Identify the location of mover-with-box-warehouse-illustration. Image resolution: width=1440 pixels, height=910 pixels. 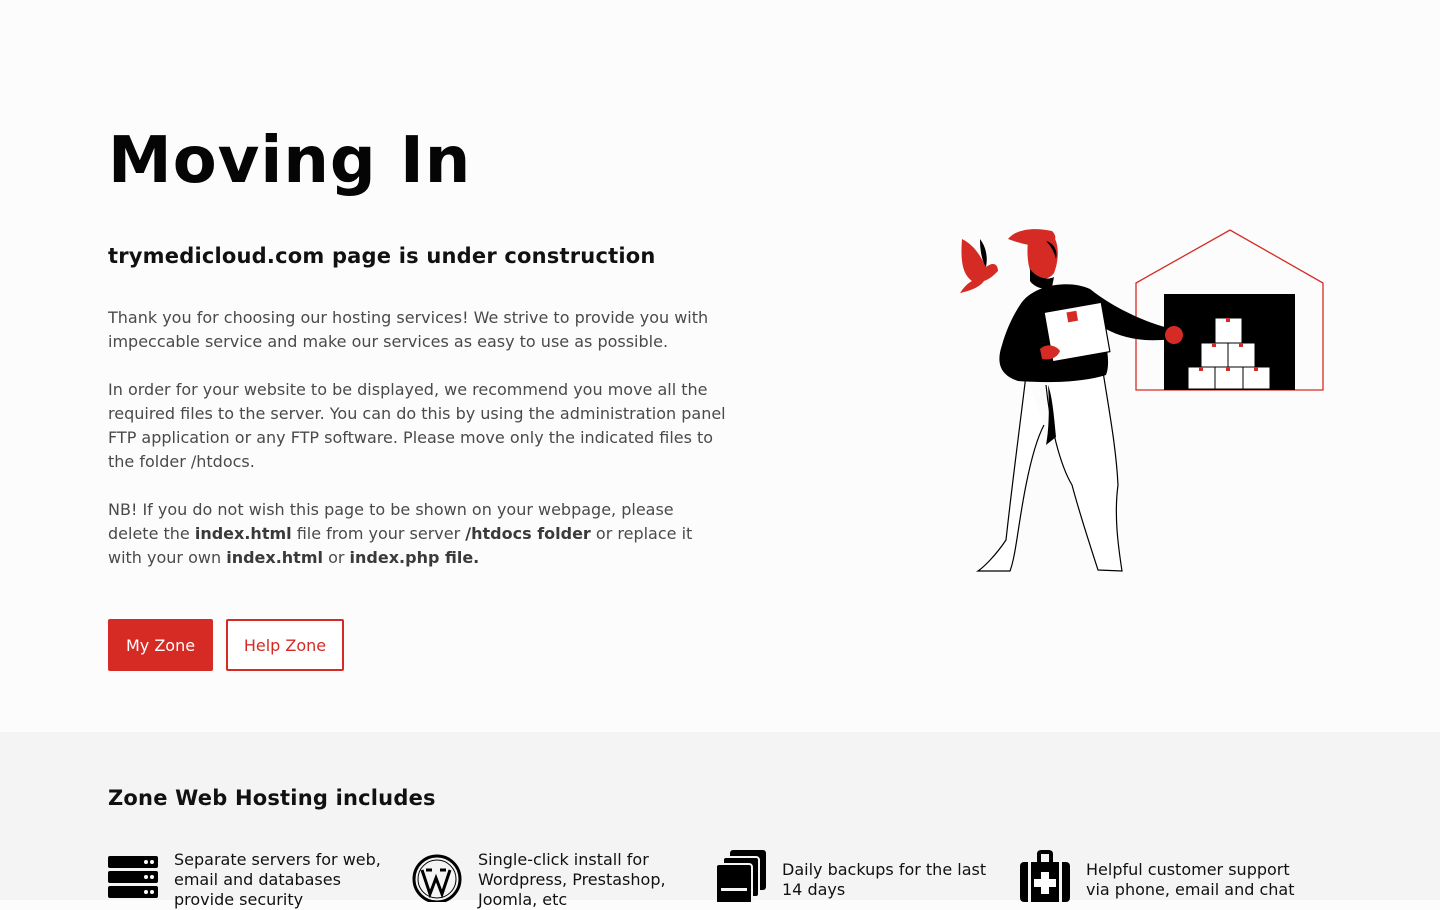
(1142, 400).